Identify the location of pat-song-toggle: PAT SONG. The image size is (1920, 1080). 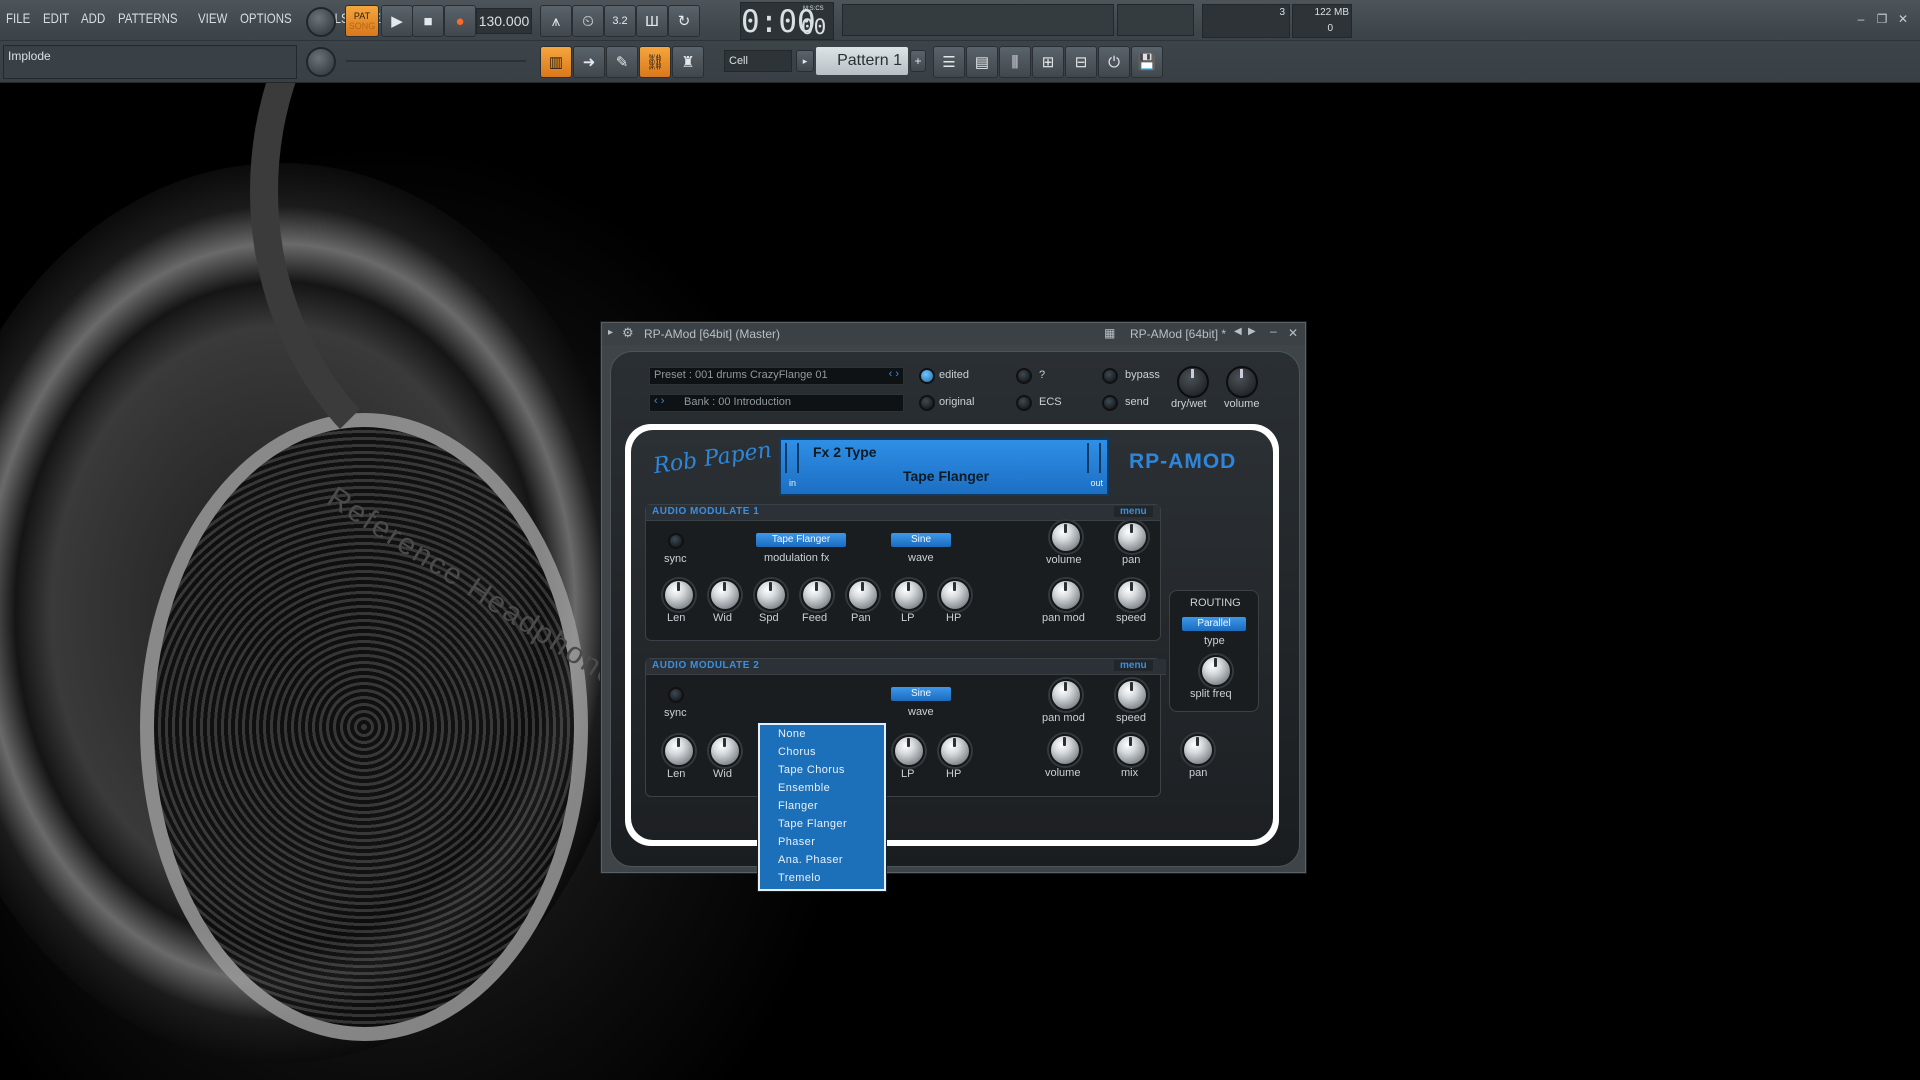
(362, 21).